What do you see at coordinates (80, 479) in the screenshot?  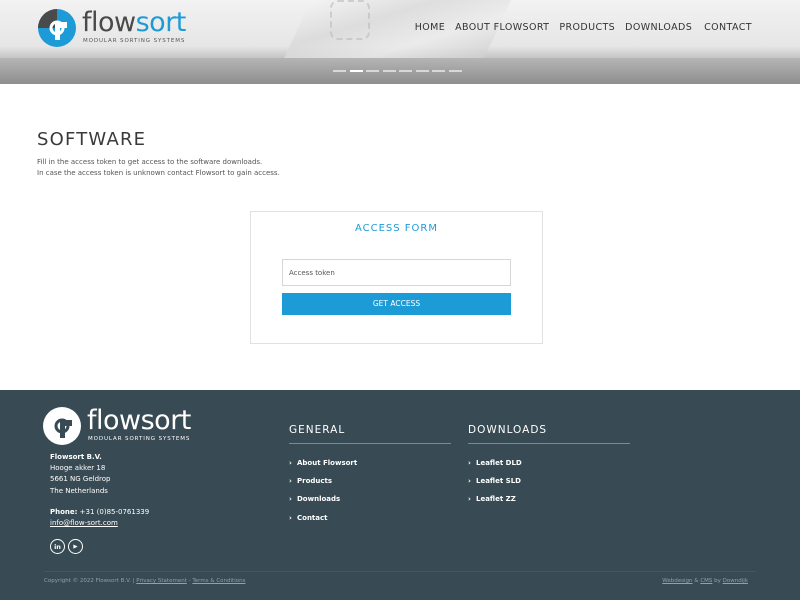 I see `address-city: 5661 NG Geldrop` at bounding box center [80, 479].